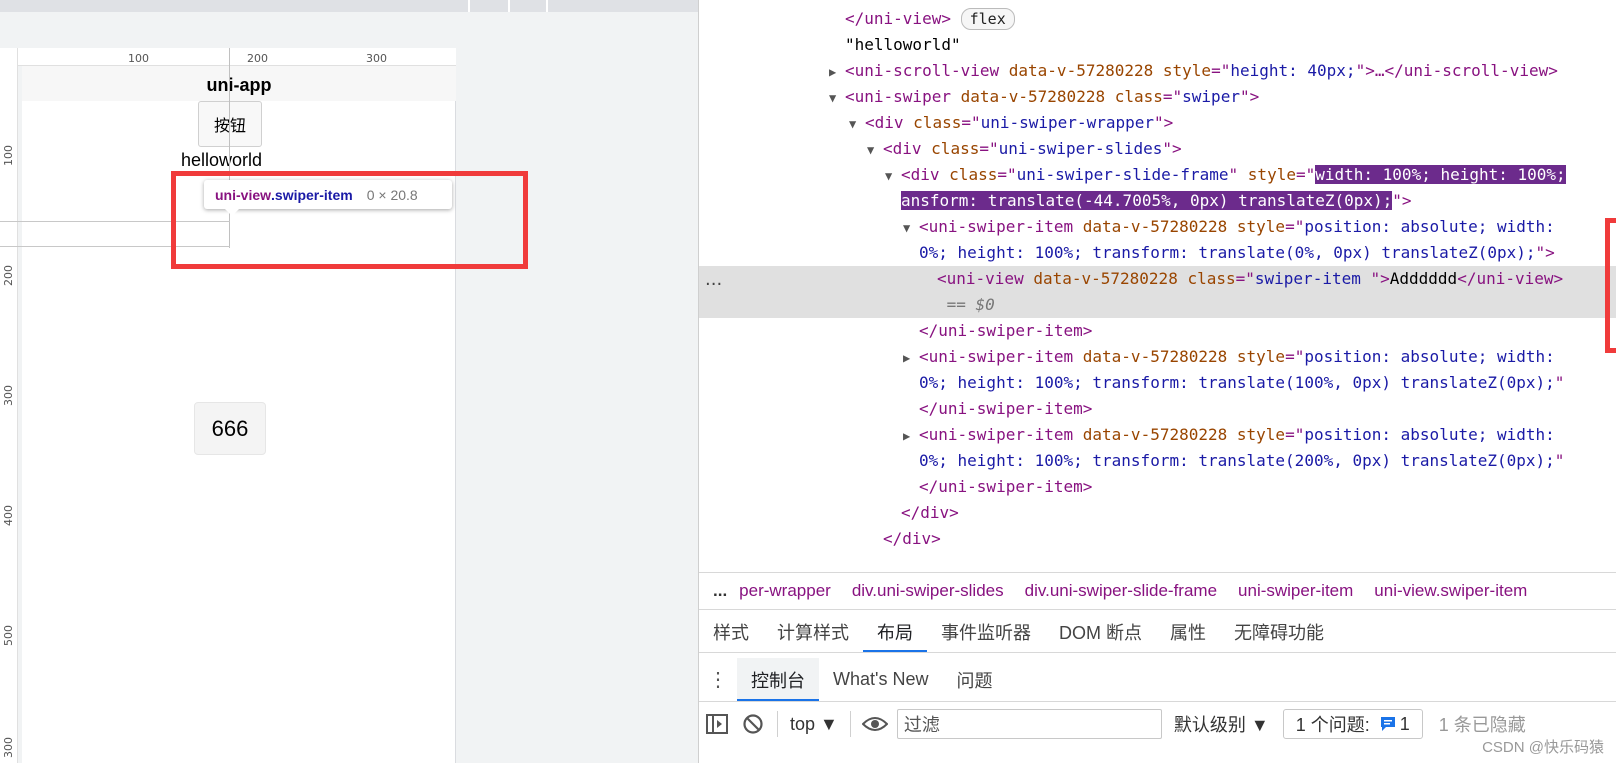 Image resolution: width=1616 pixels, height=763 pixels. Describe the element at coordinates (1100, 631) in the screenshot. I see `tab-dom-breakpoints: DOM 断点` at that location.